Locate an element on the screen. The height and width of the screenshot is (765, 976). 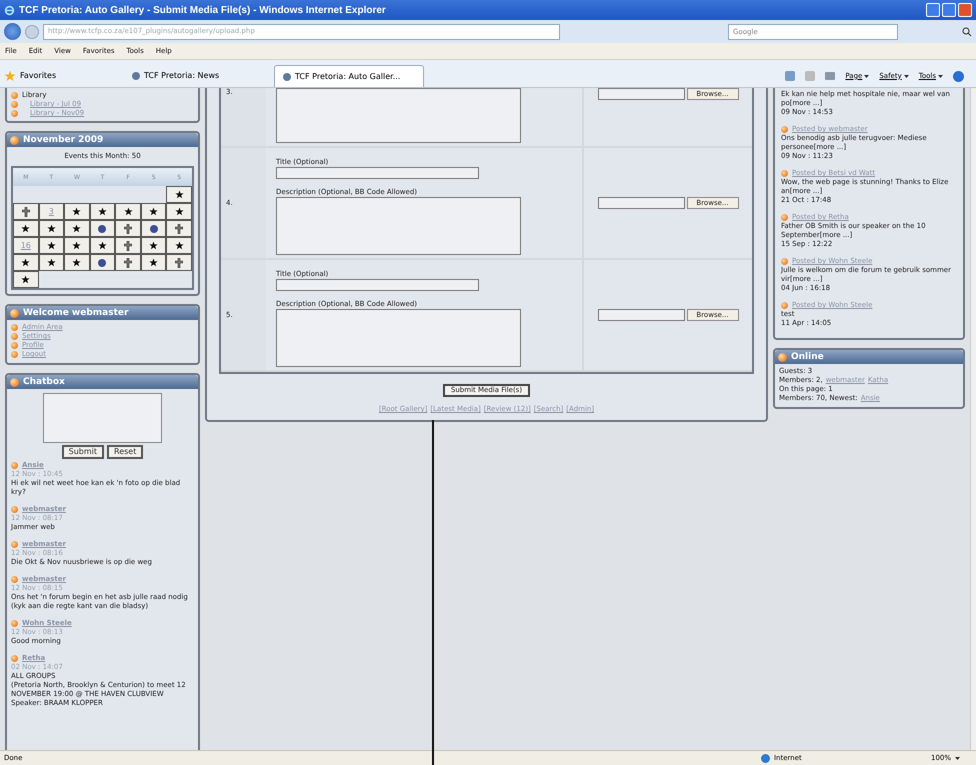
calendar-date-link: 3 is located at coordinates (51, 211).